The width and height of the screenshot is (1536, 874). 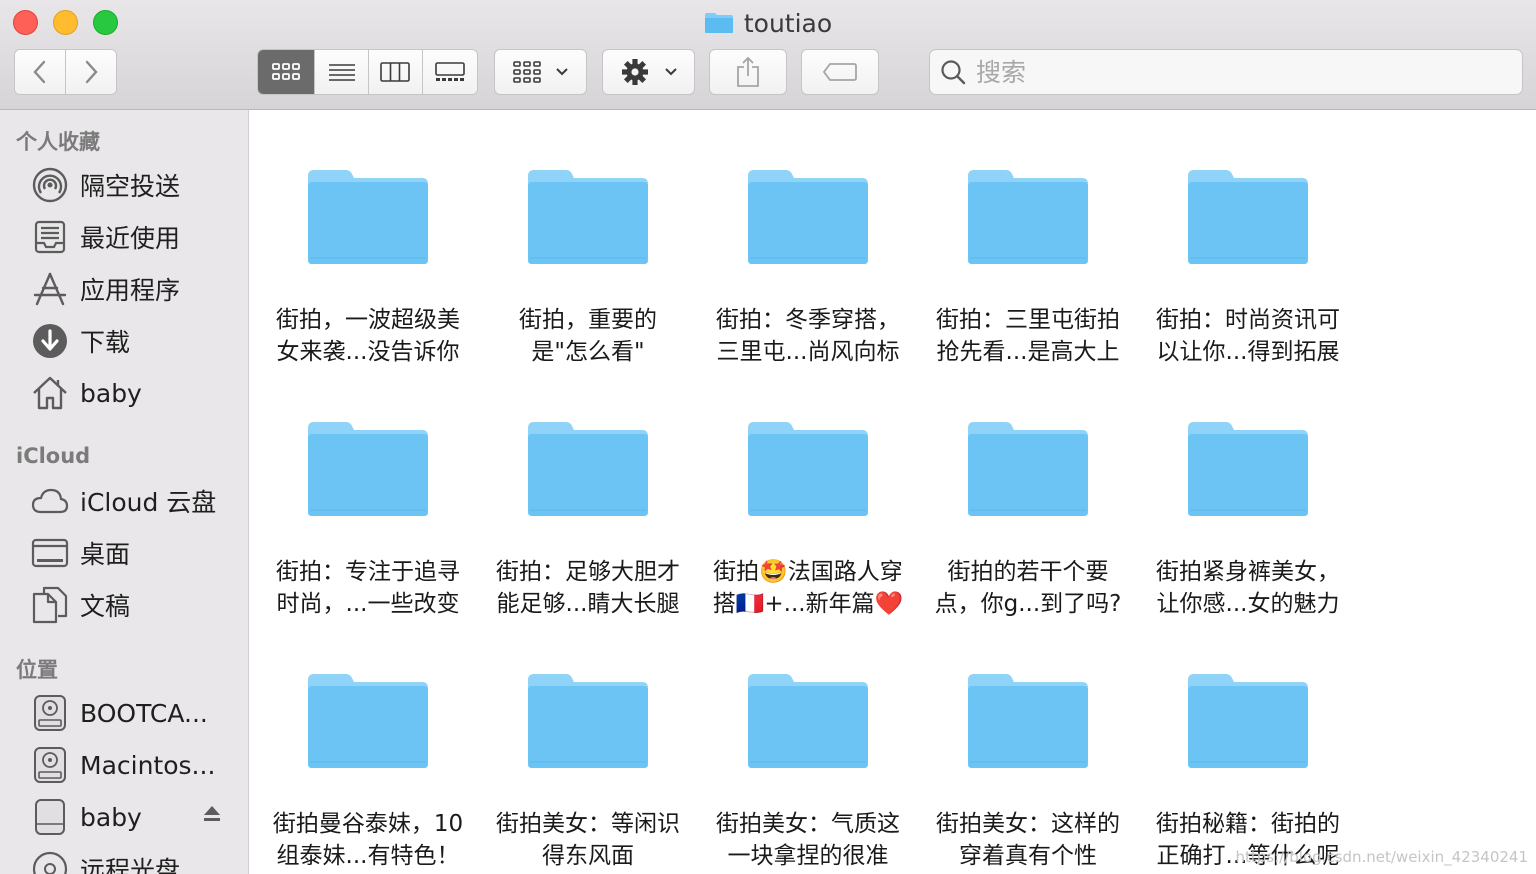 I want to click on sidebar-item-icloud-drive: iCloud 云盘, so click(x=135, y=501).